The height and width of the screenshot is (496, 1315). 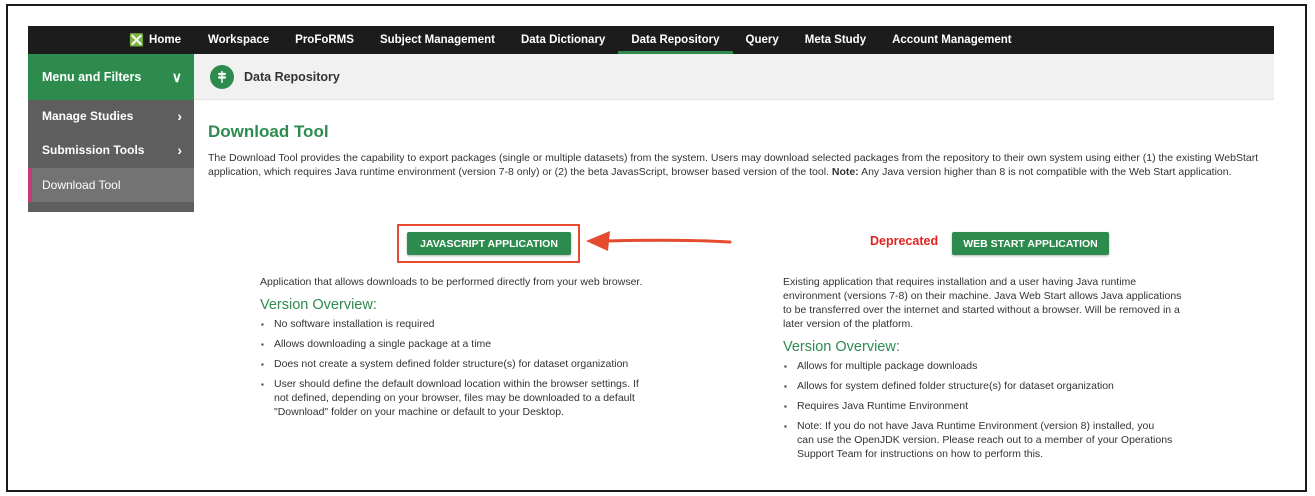 I want to click on sidebar-header-label: Menu and Filters, so click(x=92, y=77).